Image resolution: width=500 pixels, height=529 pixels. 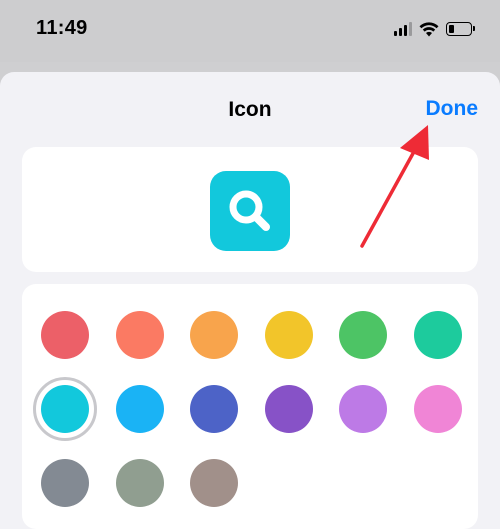 What do you see at coordinates (62, 28) in the screenshot?
I see `status-time: 11:49` at bounding box center [62, 28].